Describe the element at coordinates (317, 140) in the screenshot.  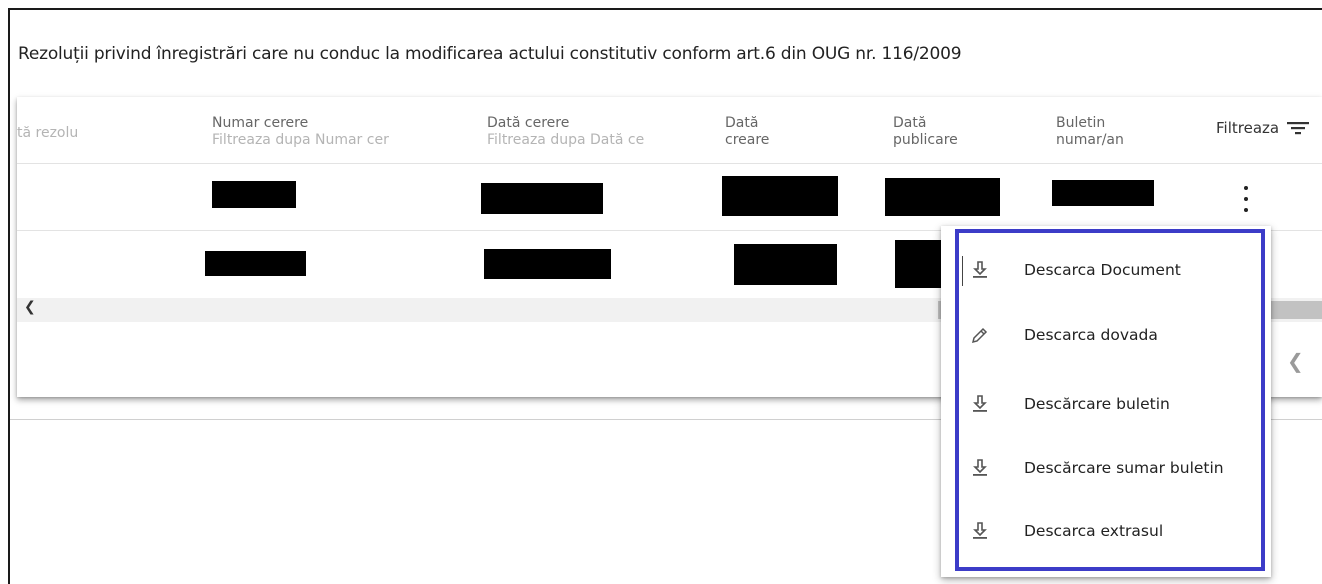
I see `filter-numar-cerere: Filtreaza dupa Numar cer` at that location.